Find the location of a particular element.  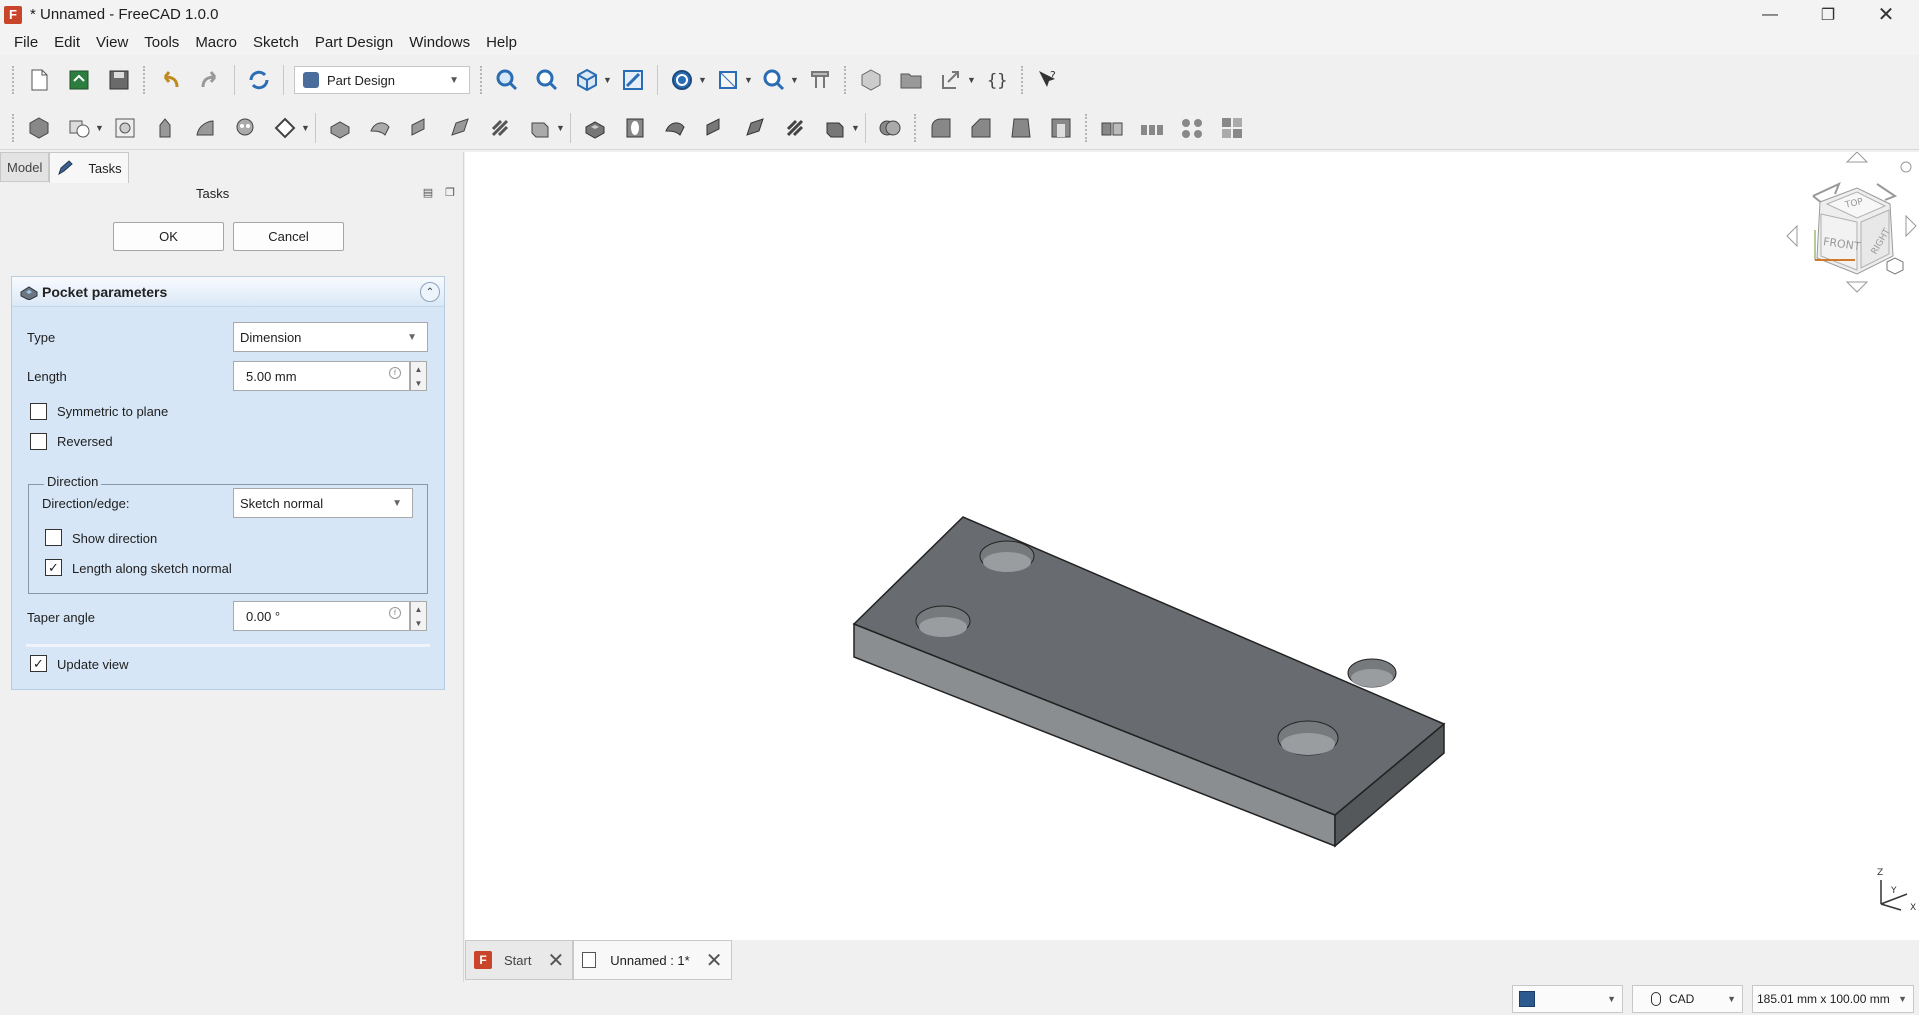

linear-pattern-button is located at coordinates (1152, 128).